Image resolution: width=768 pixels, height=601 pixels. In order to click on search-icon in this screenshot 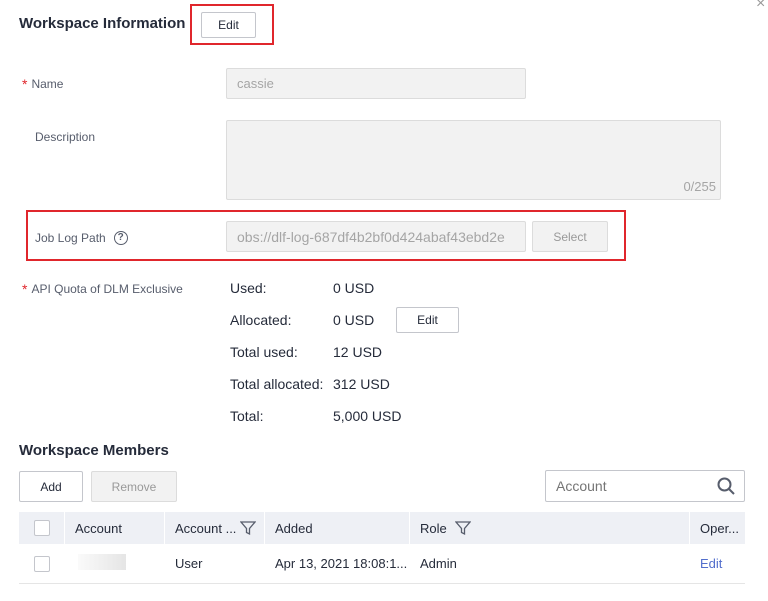, I will do `click(726, 486)`.